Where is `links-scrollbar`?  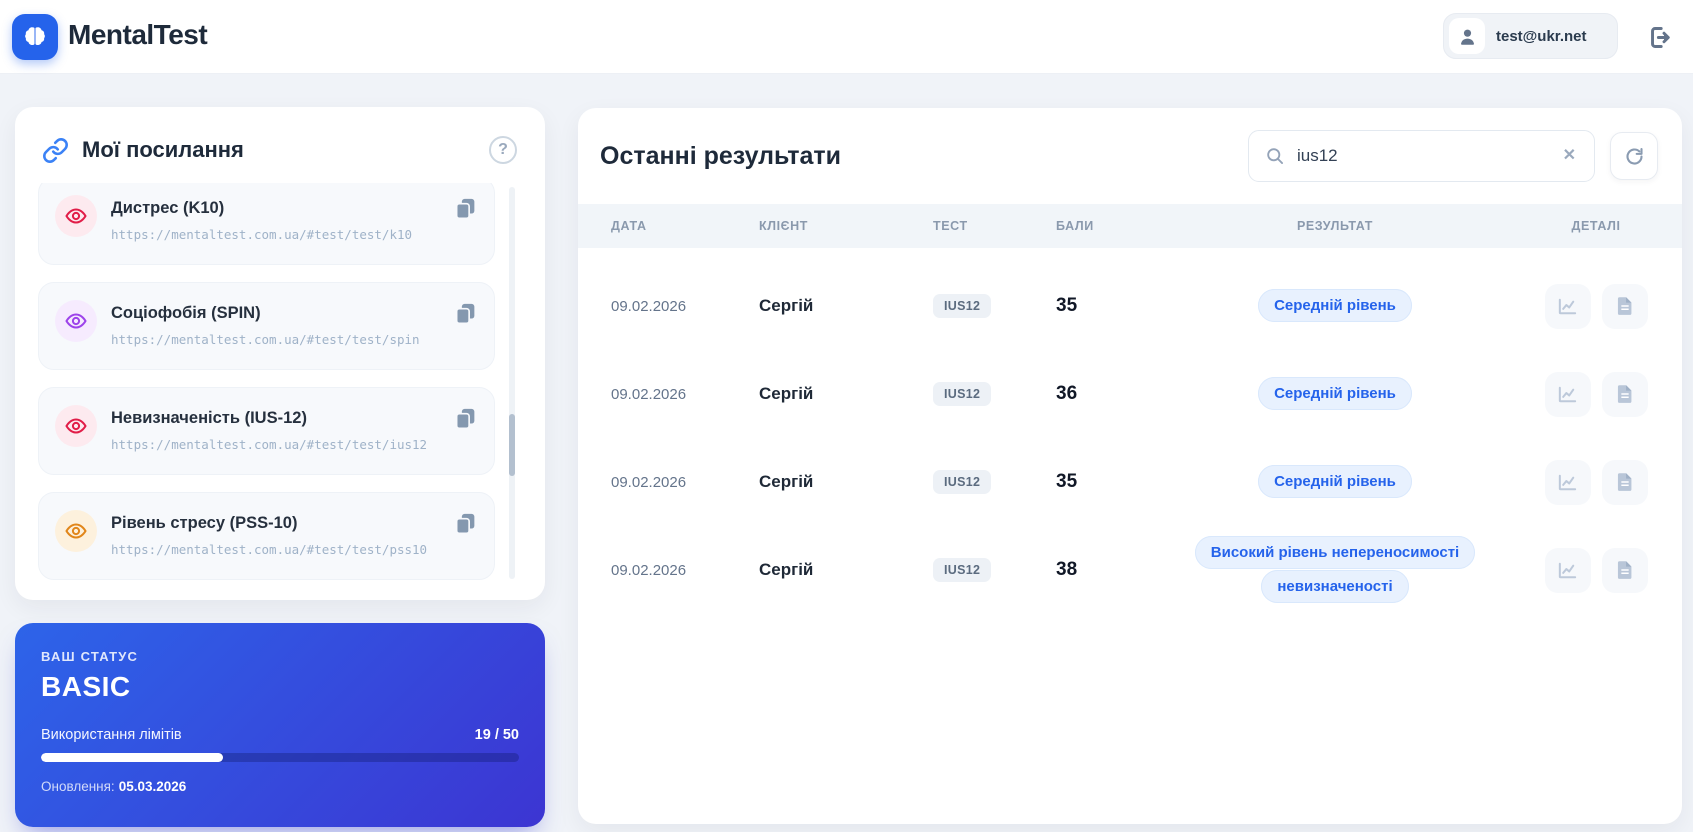
links-scrollbar is located at coordinates (512, 383).